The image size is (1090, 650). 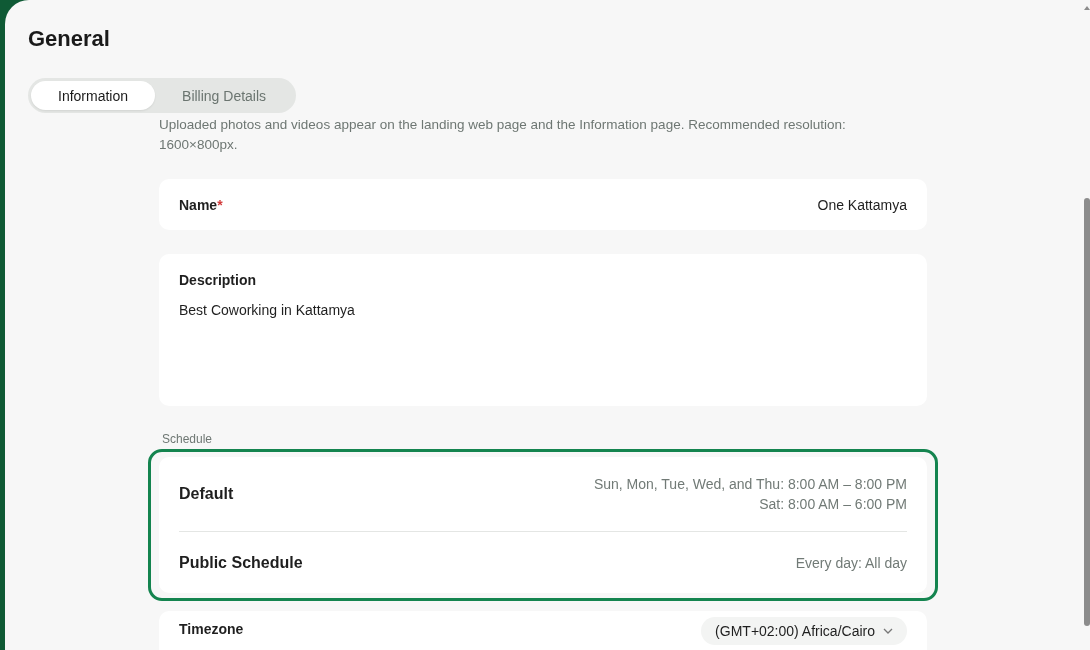 What do you see at coordinates (69, 39) in the screenshot?
I see `page-title: General` at bounding box center [69, 39].